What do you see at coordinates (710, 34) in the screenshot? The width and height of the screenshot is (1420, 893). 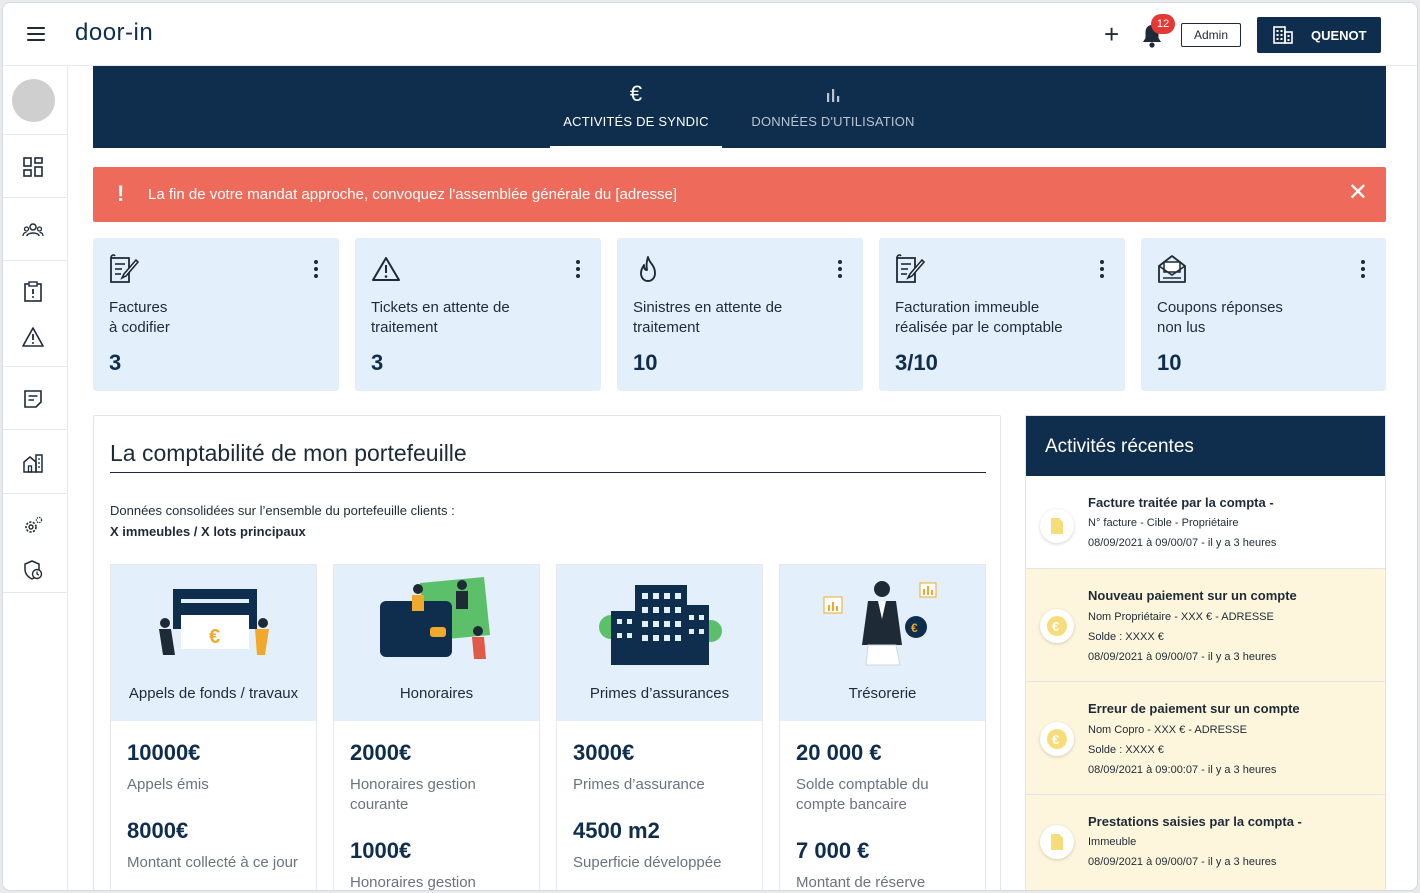 I see `top-bar: door-in + 12 Admin QUENOT` at bounding box center [710, 34].